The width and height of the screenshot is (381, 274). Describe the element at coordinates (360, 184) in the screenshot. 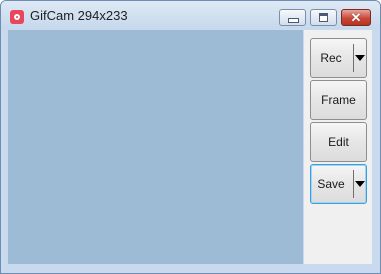

I see `save-dropdown-arrow-icon` at that location.